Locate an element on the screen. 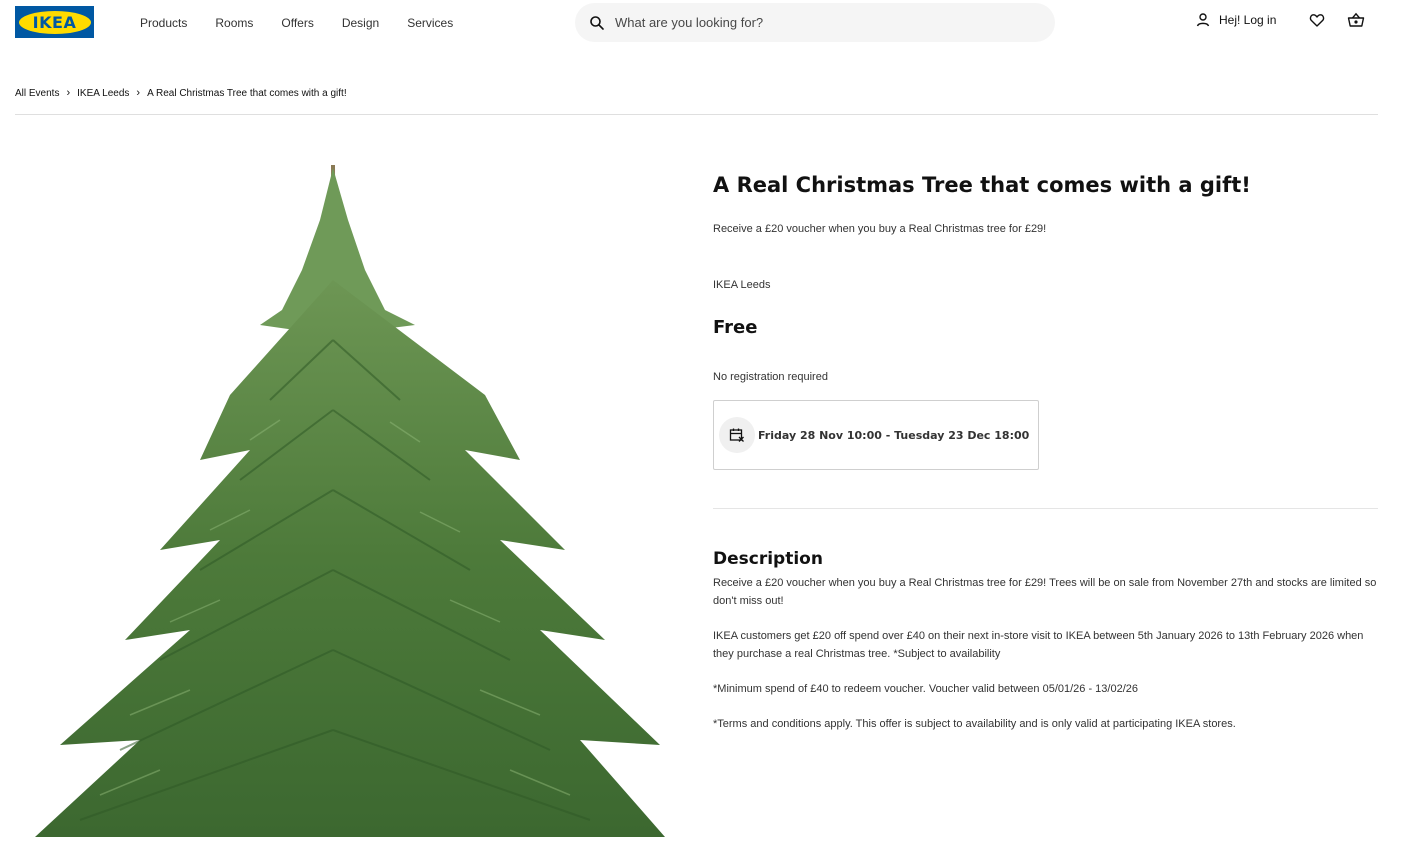 Image resolution: width=1403 pixels, height=842 pixels. logo-text: IKEA is located at coordinates (54, 22).